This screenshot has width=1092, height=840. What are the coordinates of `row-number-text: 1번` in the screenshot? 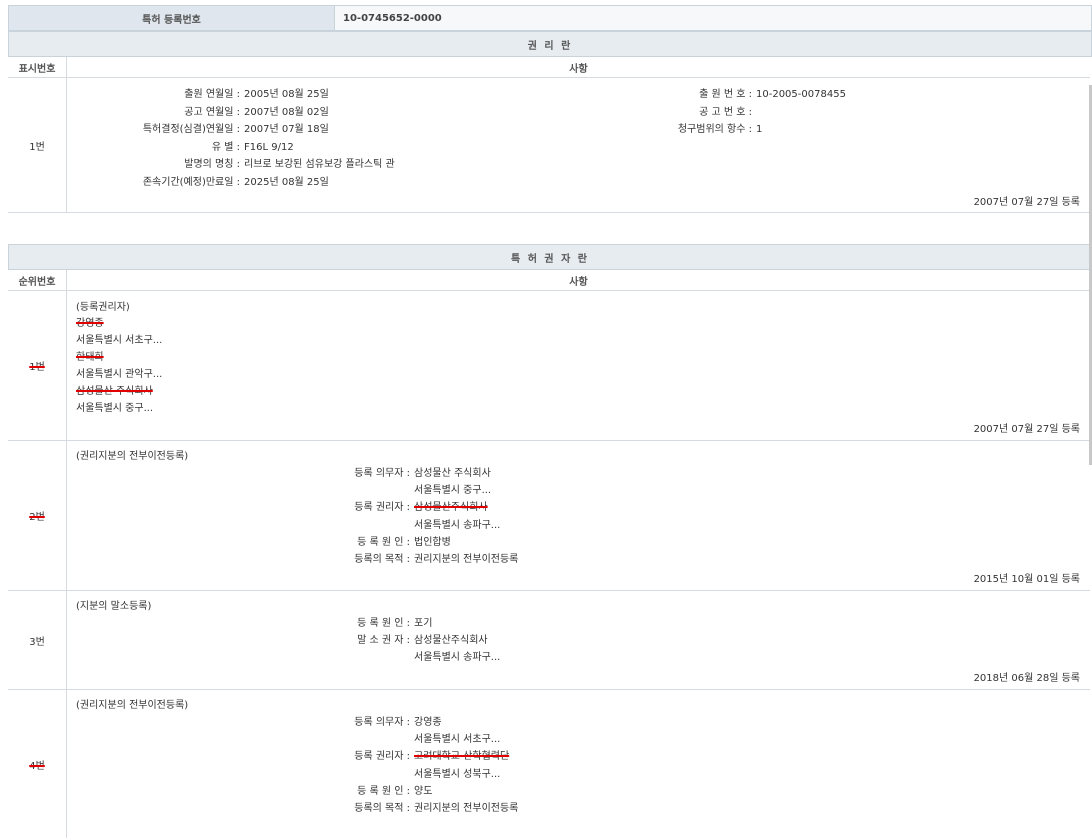 It's located at (37, 365).